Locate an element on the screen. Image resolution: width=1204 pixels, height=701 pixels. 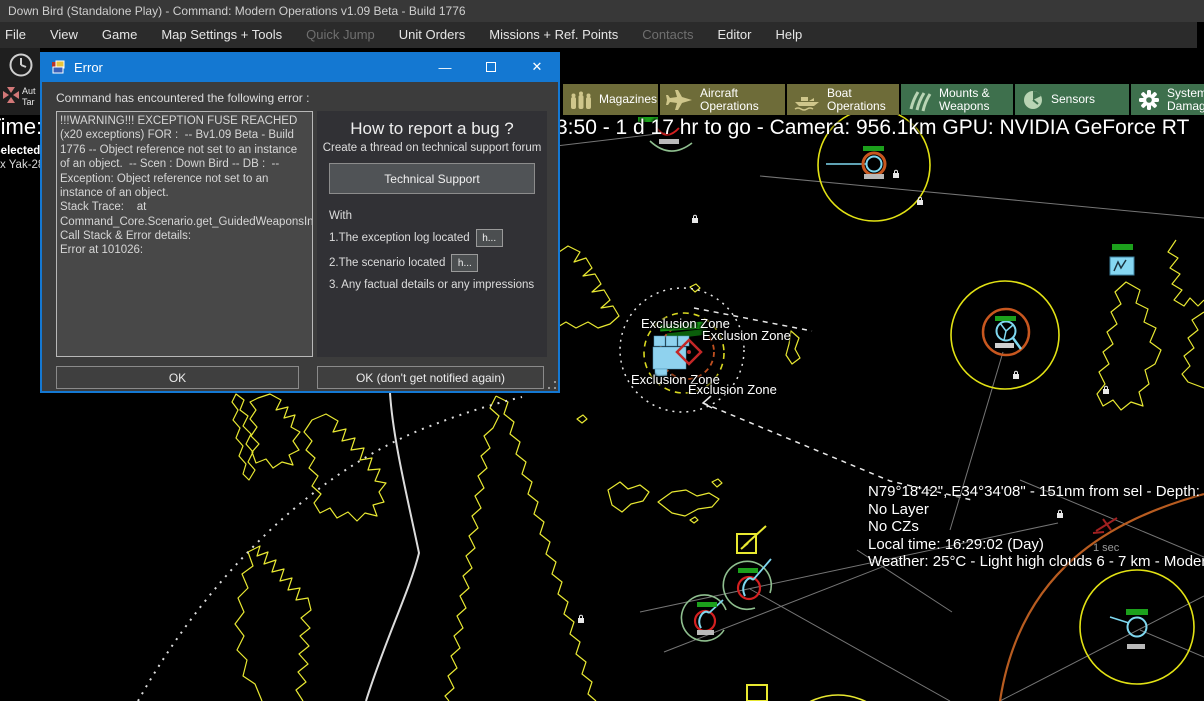
cursor-czs: No CZs is located at coordinates (893, 526).